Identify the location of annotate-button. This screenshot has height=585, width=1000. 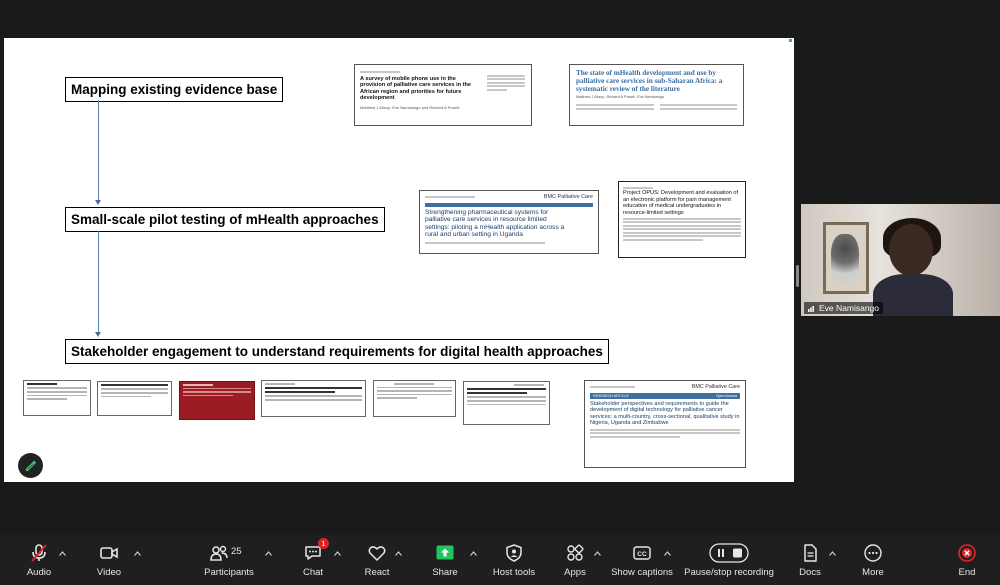
(30, 465).